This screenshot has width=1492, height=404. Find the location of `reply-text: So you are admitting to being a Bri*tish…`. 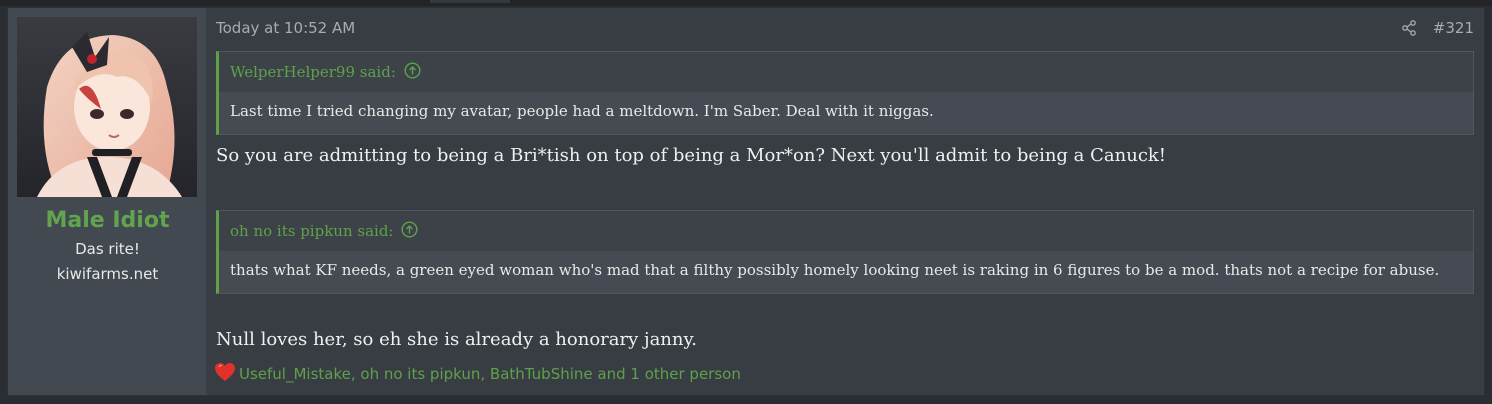

reply-text: So you are admitting to being a Bri*tish… is located at coordinates (691, 155).